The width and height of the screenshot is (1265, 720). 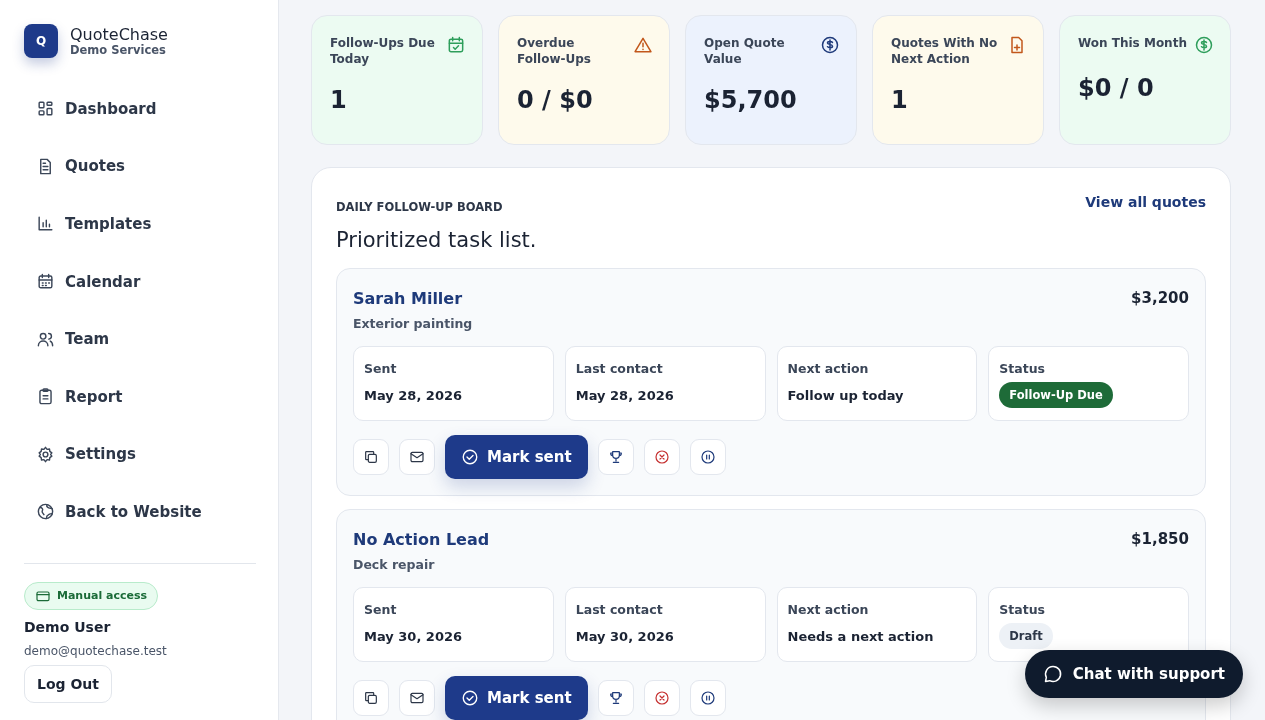 What do you see at coordinates (1160, 298) in the screenshot?
I see `quote-amount: $3,200` at bounding box center [1160, 298].